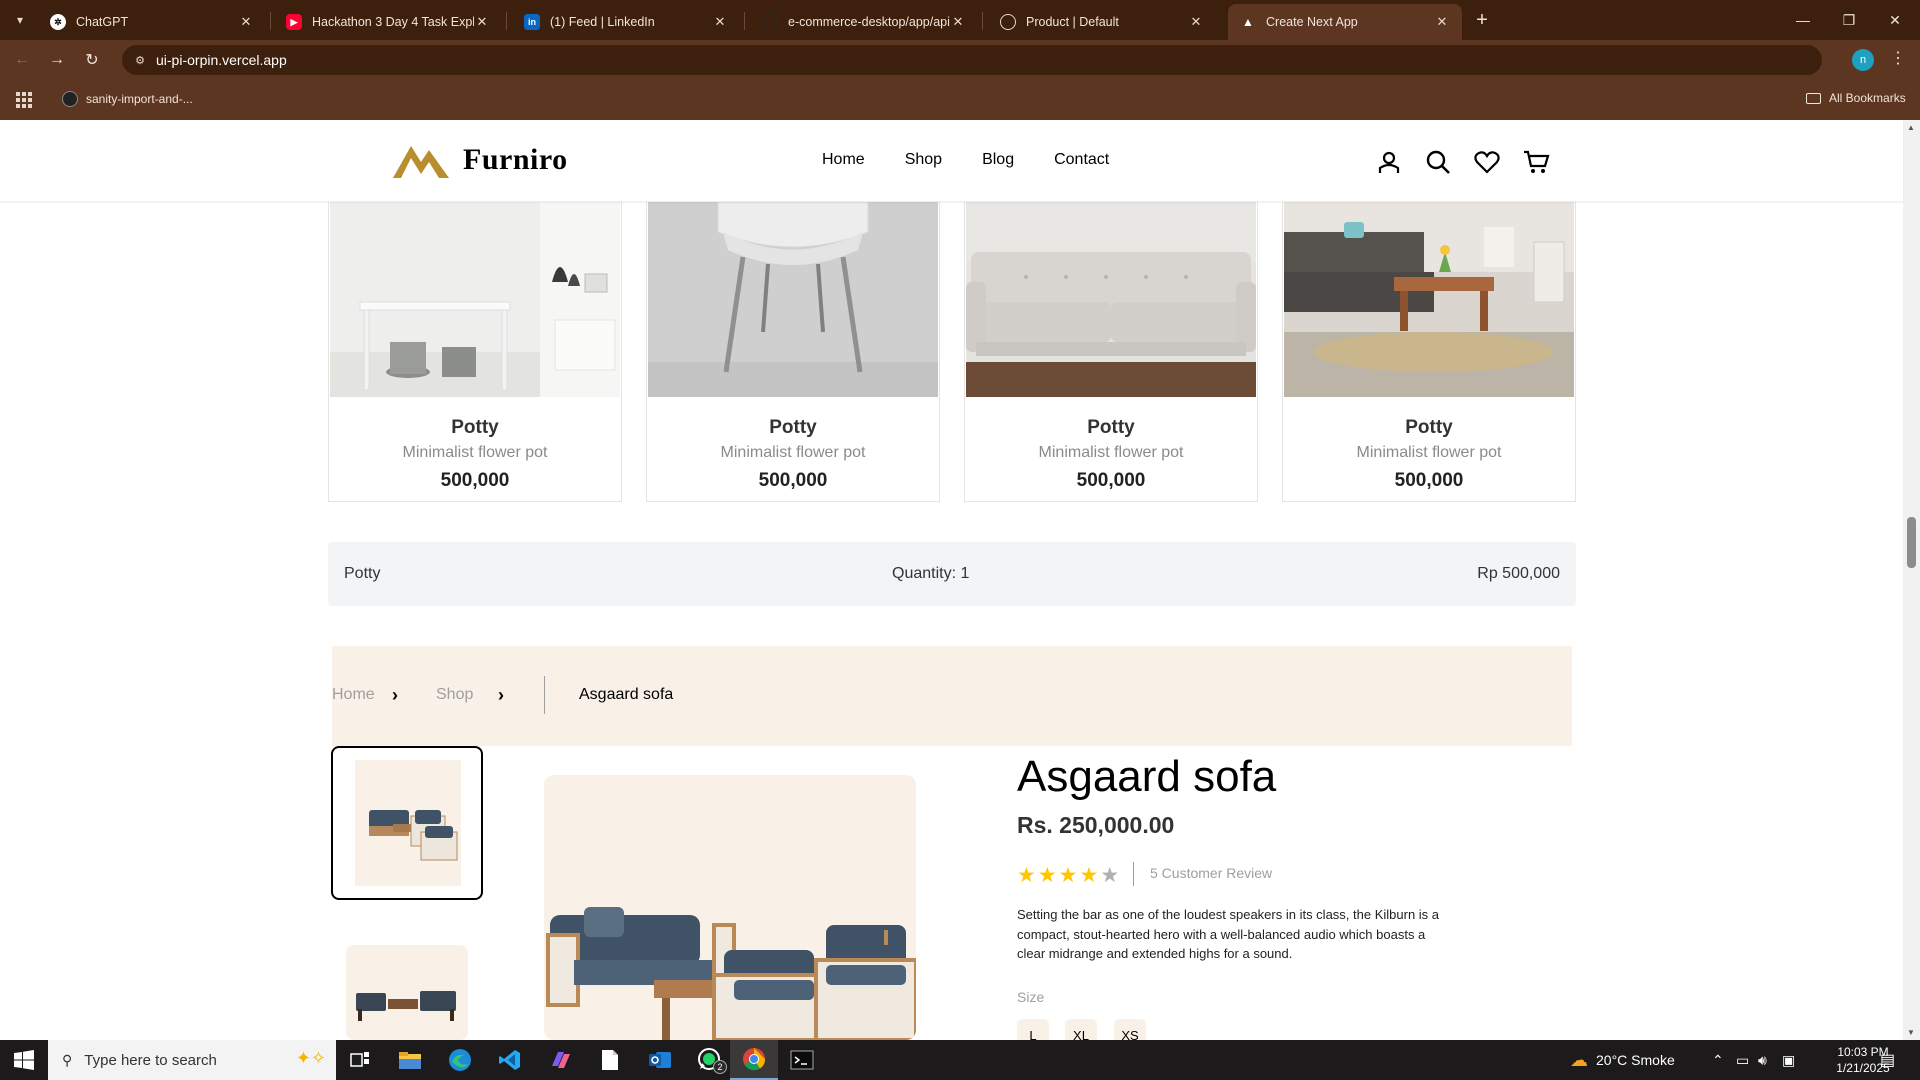 The image size is (1920, 1080). I want to click on nav-shop: Shop, so click(923, 160).